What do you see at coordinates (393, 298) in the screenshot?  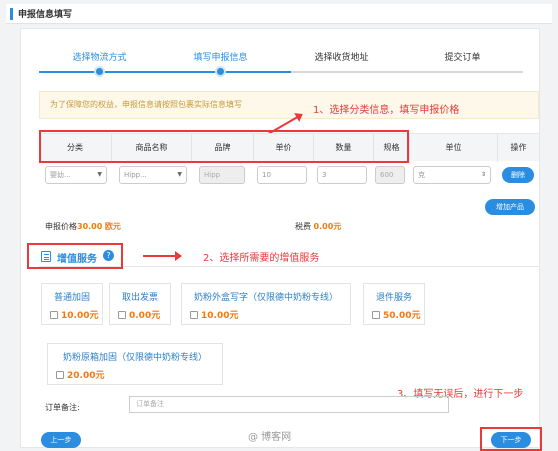 I see `vas-name: 退件服务` at bounding box center [393, 298].